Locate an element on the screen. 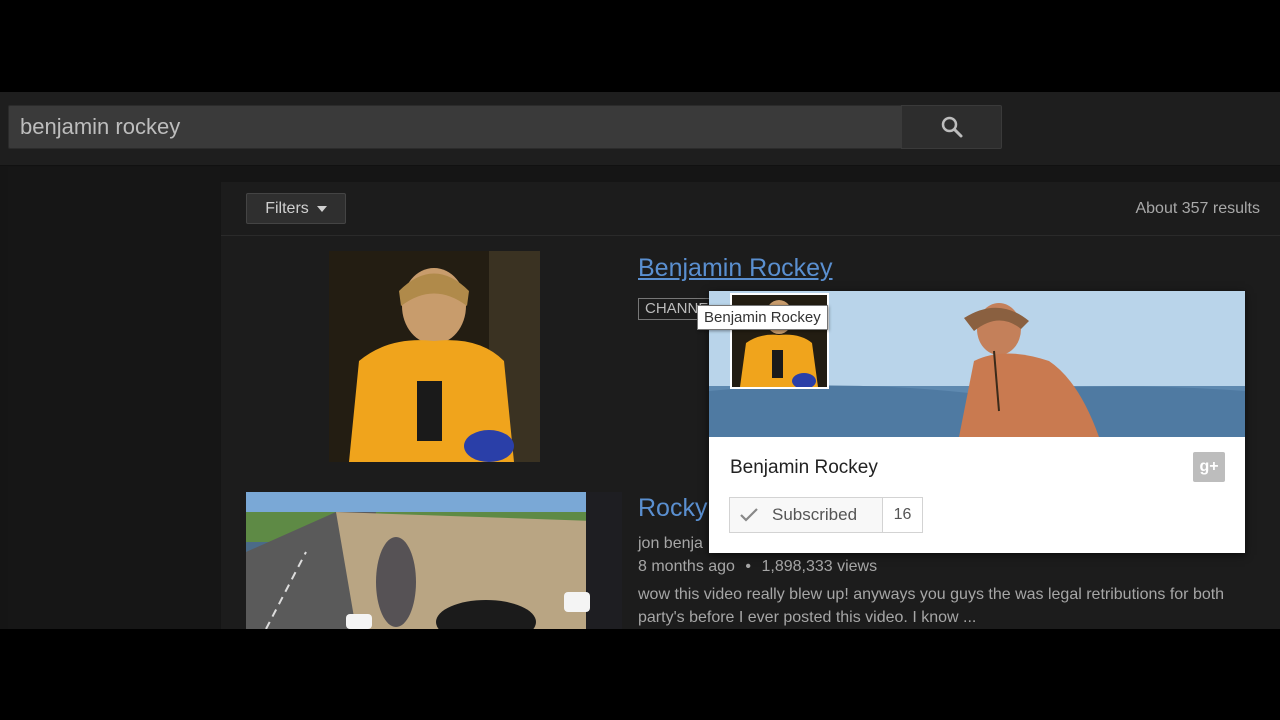 The height and width of the screenshot is (720, 1280). left-nav is located at coordinates (114, 398).